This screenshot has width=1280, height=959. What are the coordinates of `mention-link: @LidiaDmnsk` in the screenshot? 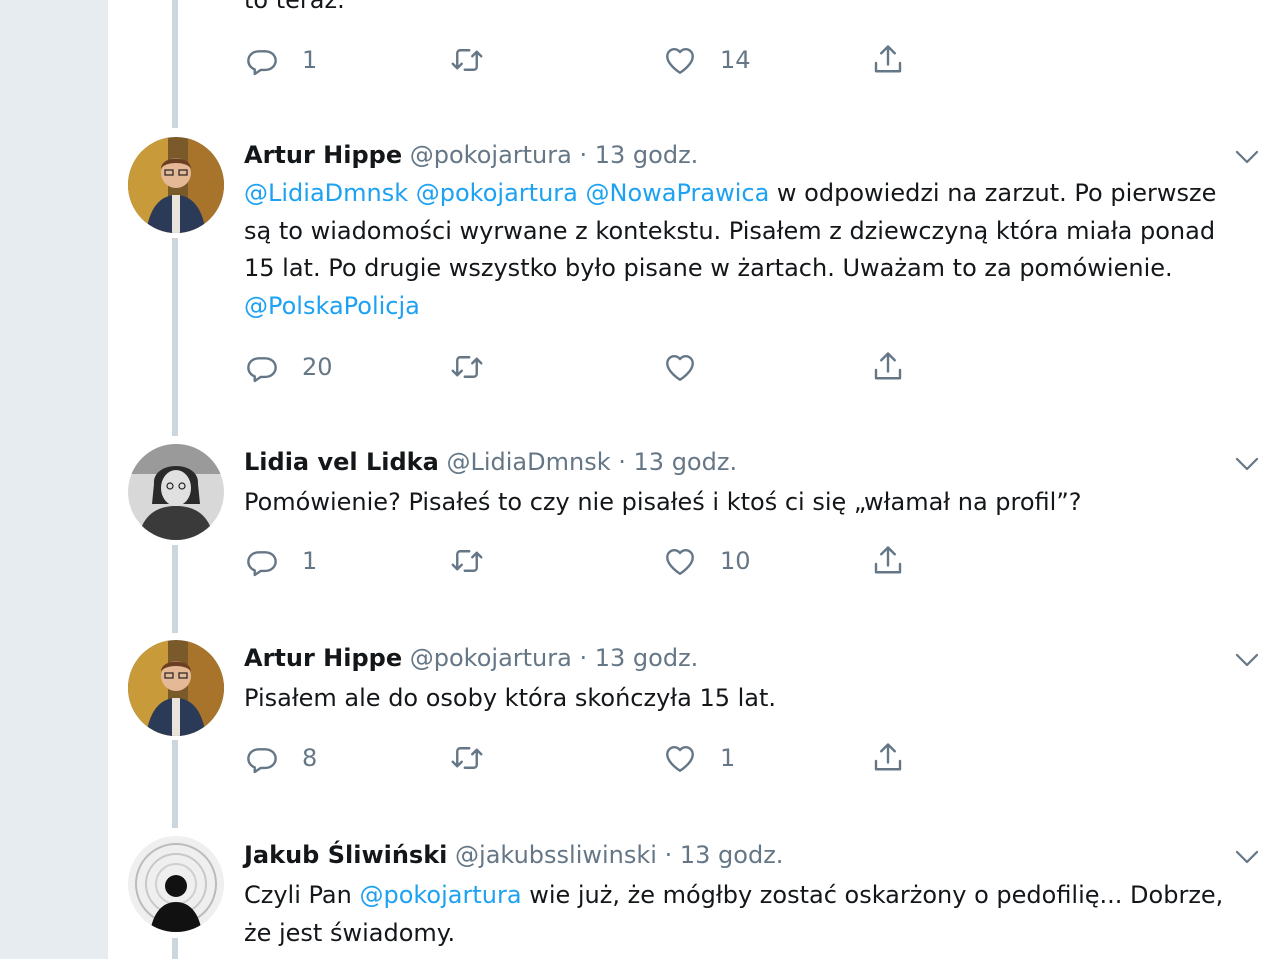 It's located at (326, 193).